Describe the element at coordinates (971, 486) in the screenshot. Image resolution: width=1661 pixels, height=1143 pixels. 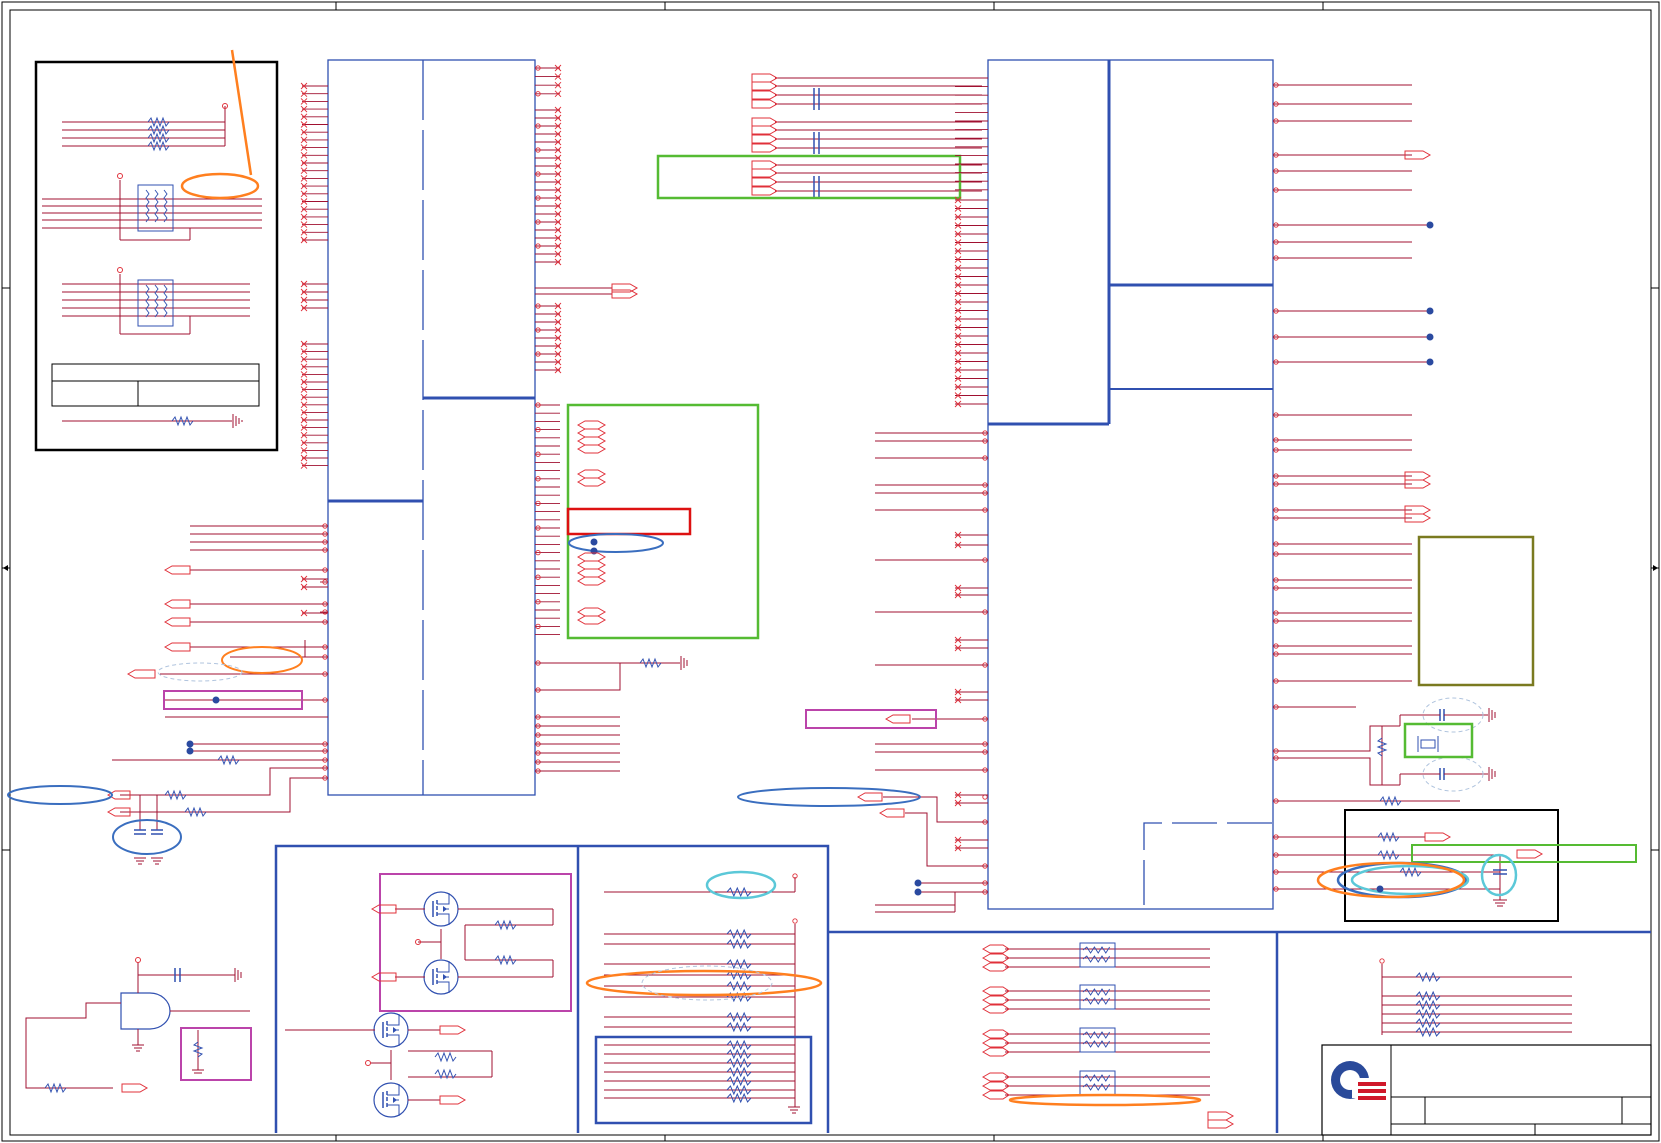
I see `ic2-left-pins` at that location.